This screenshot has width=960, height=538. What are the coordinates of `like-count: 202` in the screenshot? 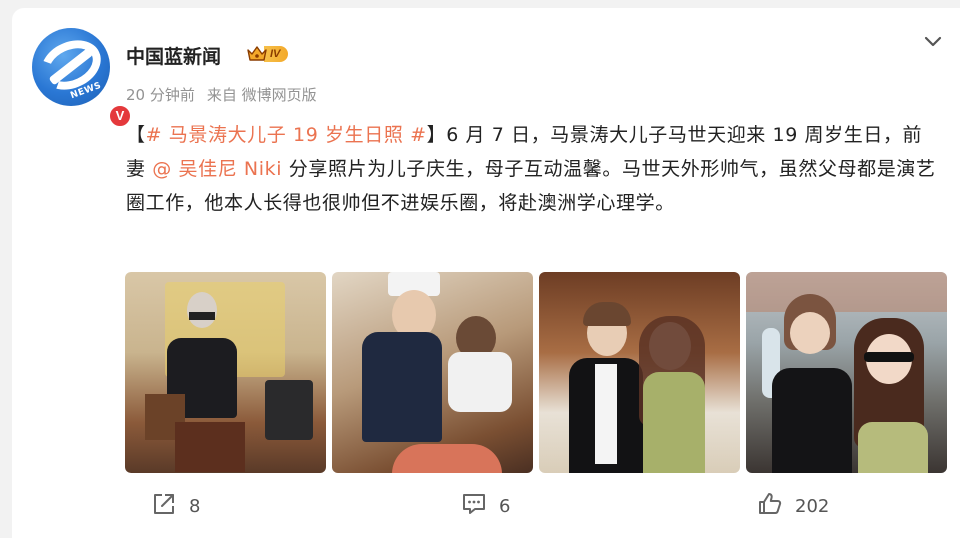 It's located at (812, 506).